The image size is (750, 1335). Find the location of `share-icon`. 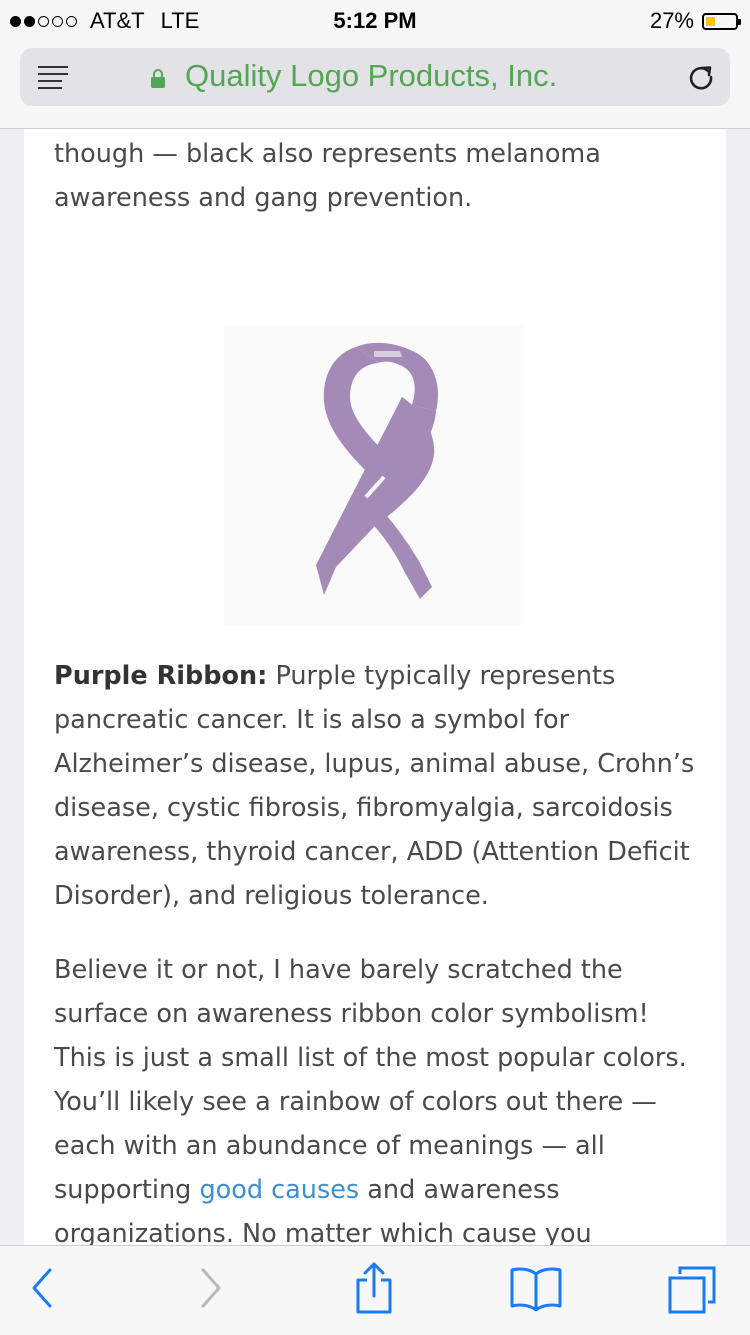

share-icon is located at coordinates (374, 1288).